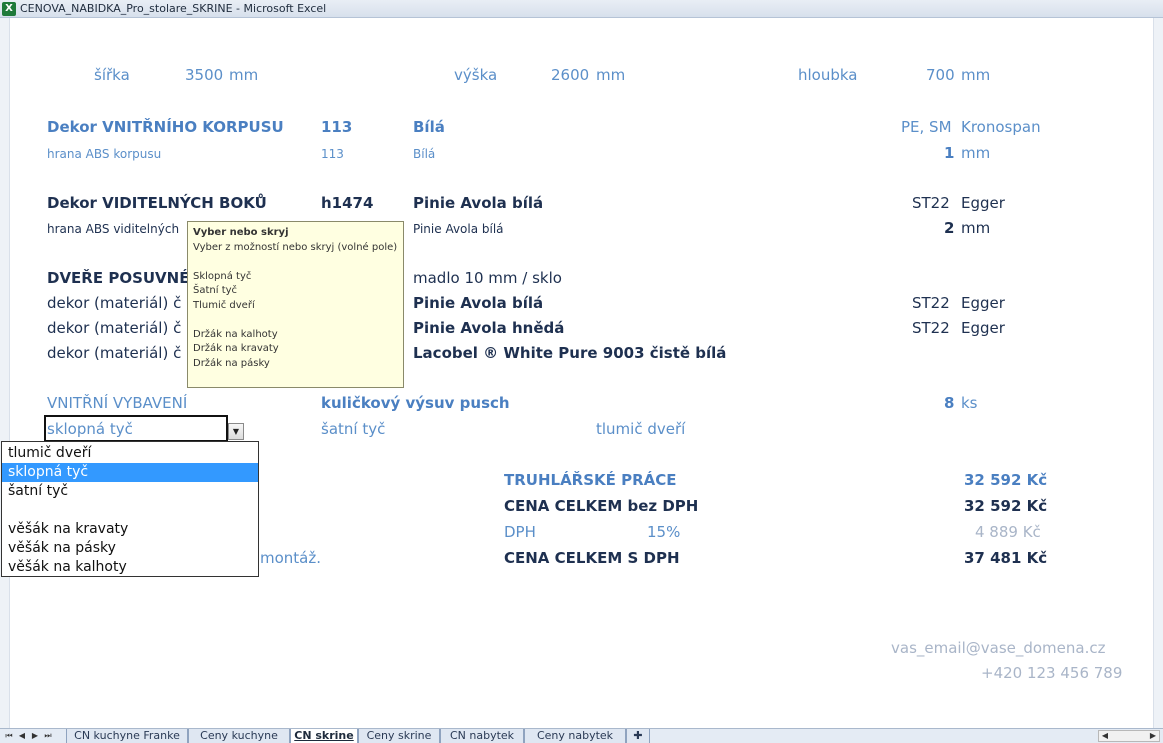 The height and width of the screenshot is (743, 1163). Describe the element at coordinates (949, 228) in the screenshot. I see `visible-edge-thickness: 2` at that location.